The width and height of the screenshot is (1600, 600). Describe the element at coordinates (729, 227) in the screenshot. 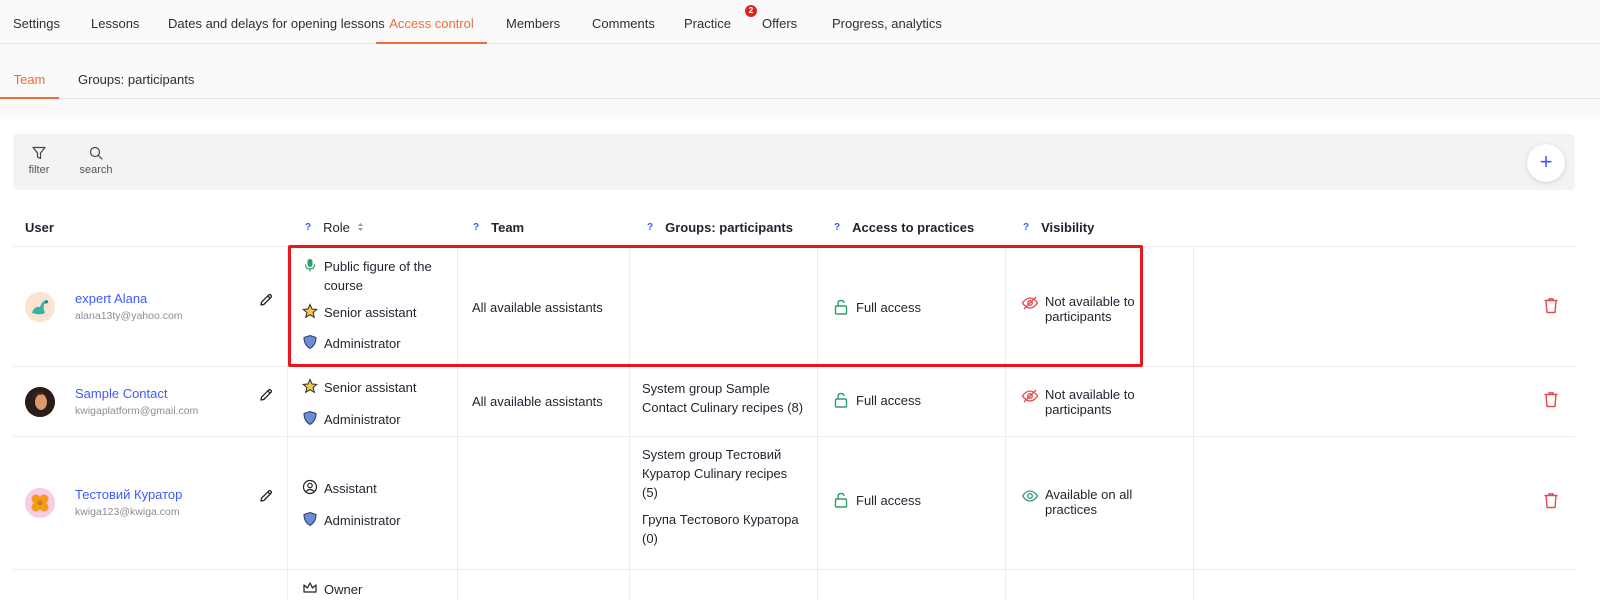

I see `column-header-groups-label: Groups: participants` at that location.